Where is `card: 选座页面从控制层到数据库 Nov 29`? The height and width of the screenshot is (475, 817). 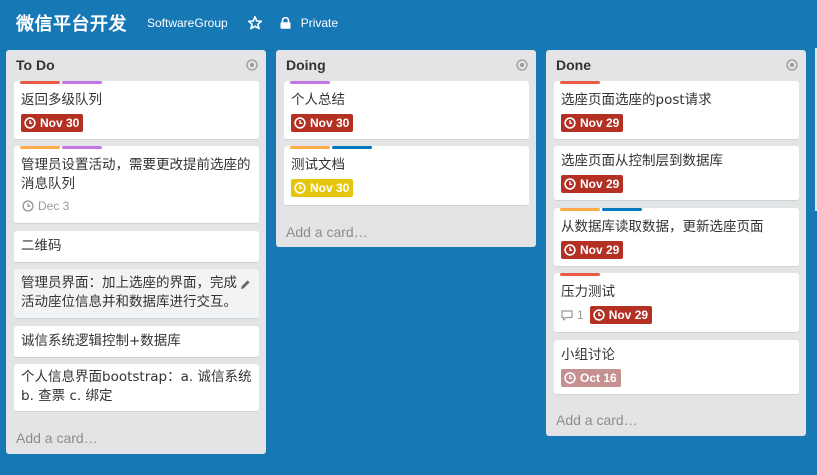
card: 选座页面从控制层到数据库 Nov 29 is located at coordinates (676, 173).